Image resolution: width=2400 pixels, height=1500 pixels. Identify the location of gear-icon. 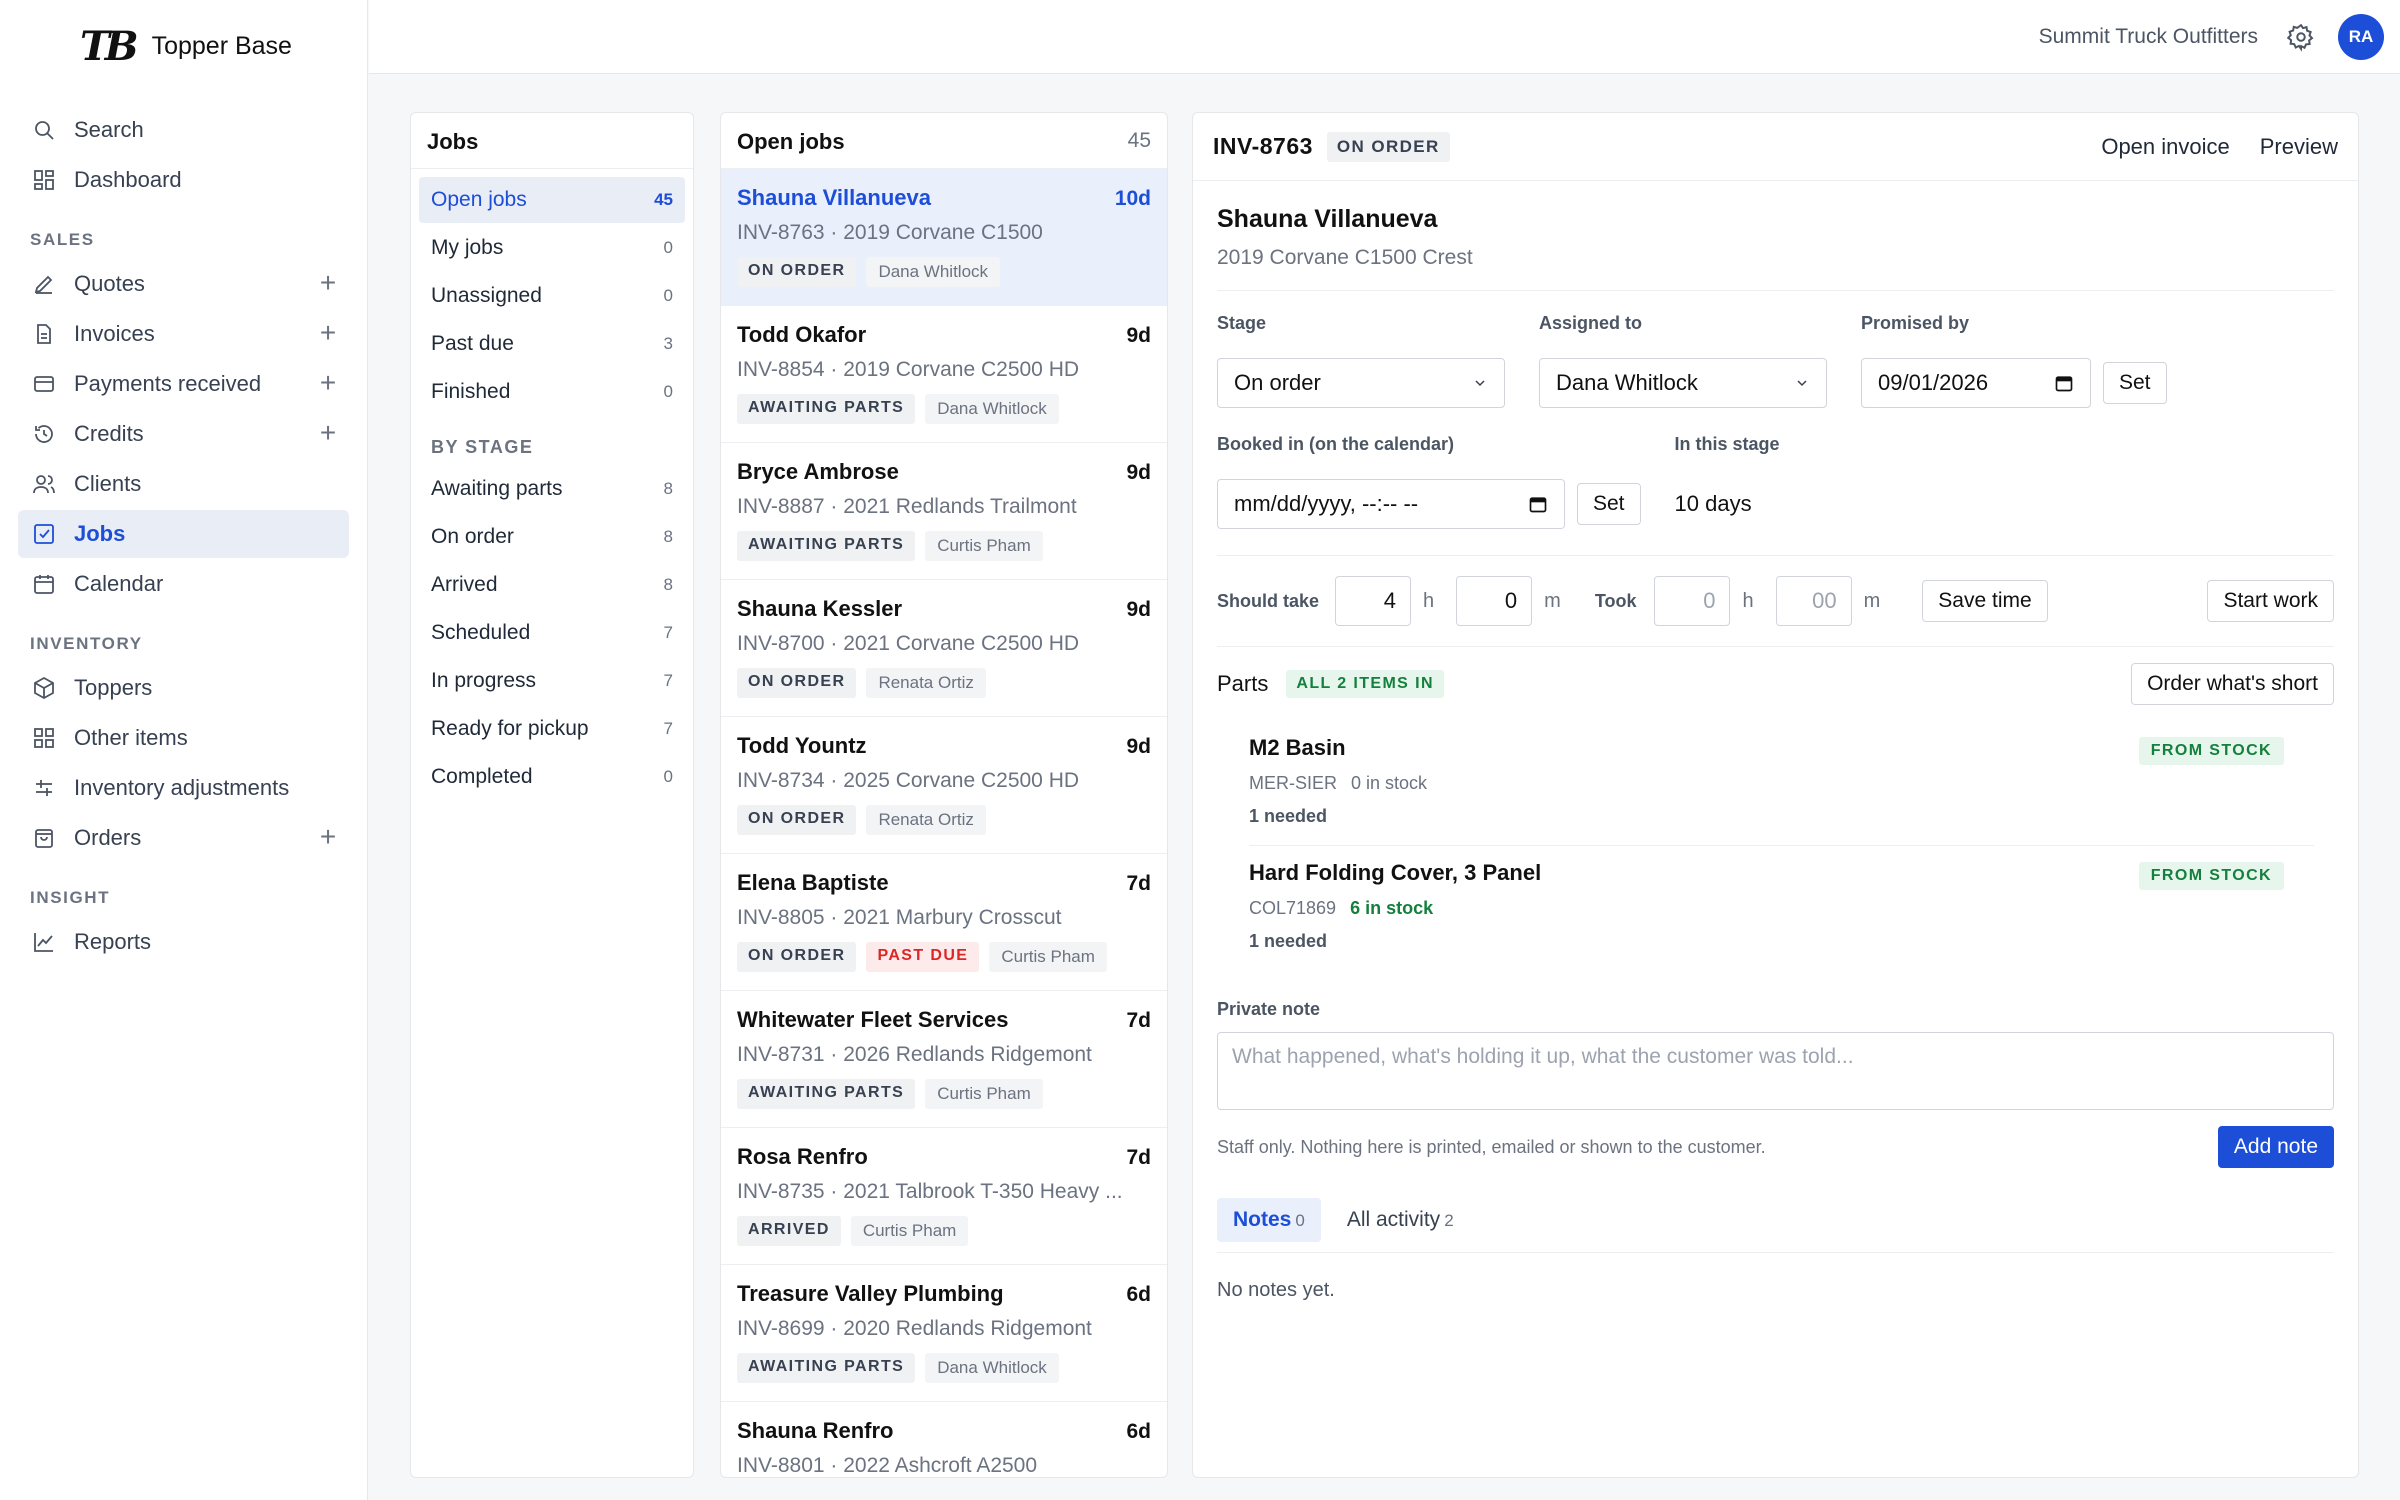
(2301, 37).